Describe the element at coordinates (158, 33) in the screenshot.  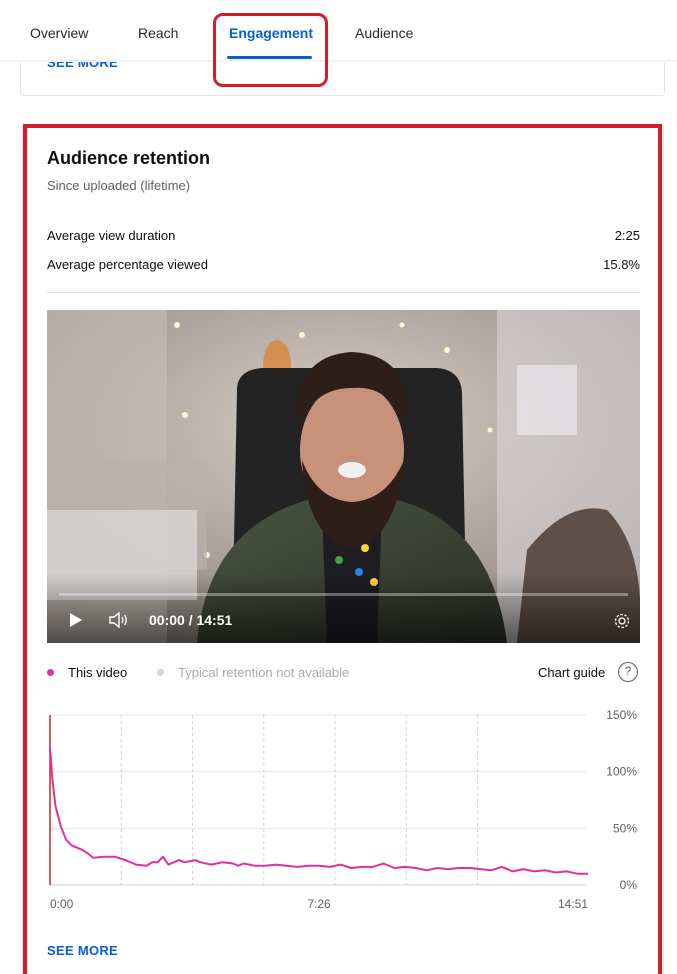
I see `tab-reach: Reach` at that location.